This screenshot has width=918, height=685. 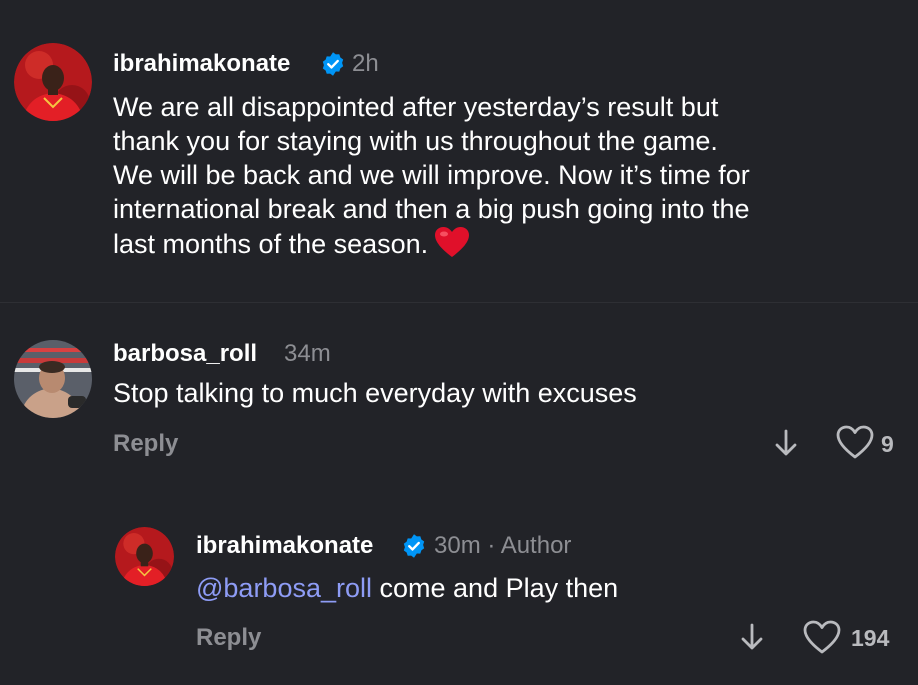 I want to click on like-count: 194, so click(x=870, y=638).